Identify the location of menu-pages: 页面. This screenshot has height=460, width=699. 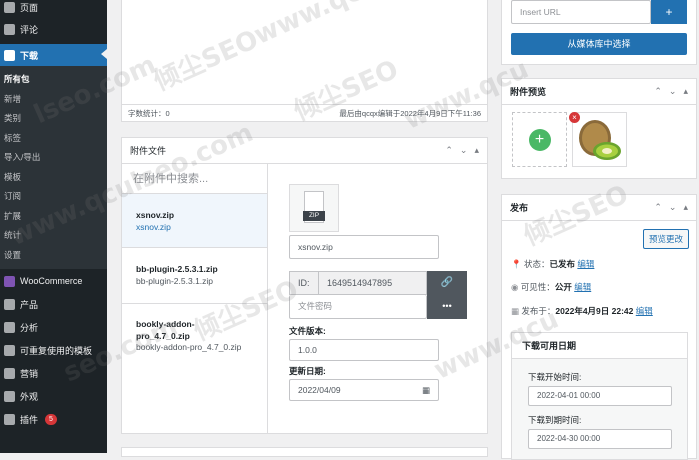
(53, 7).